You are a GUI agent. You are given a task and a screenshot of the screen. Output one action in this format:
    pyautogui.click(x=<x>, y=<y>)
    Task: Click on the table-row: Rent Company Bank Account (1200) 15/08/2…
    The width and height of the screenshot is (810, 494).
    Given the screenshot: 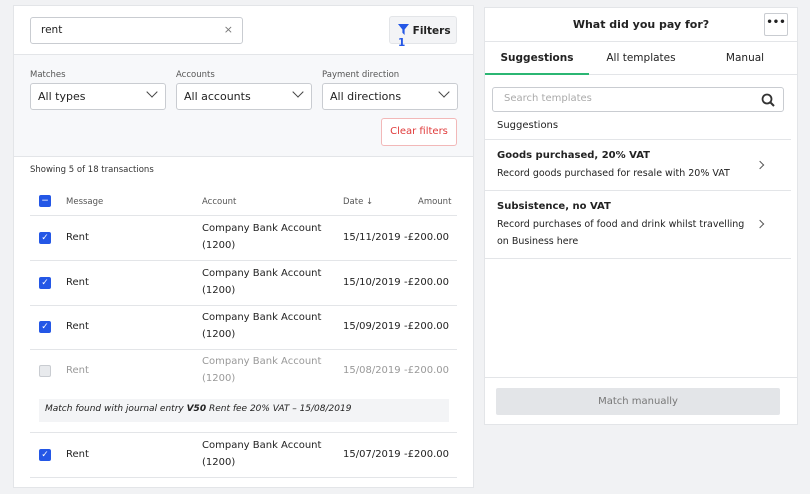 What is the action you would take?
    pyautogui.click(x=243, y=391)
    